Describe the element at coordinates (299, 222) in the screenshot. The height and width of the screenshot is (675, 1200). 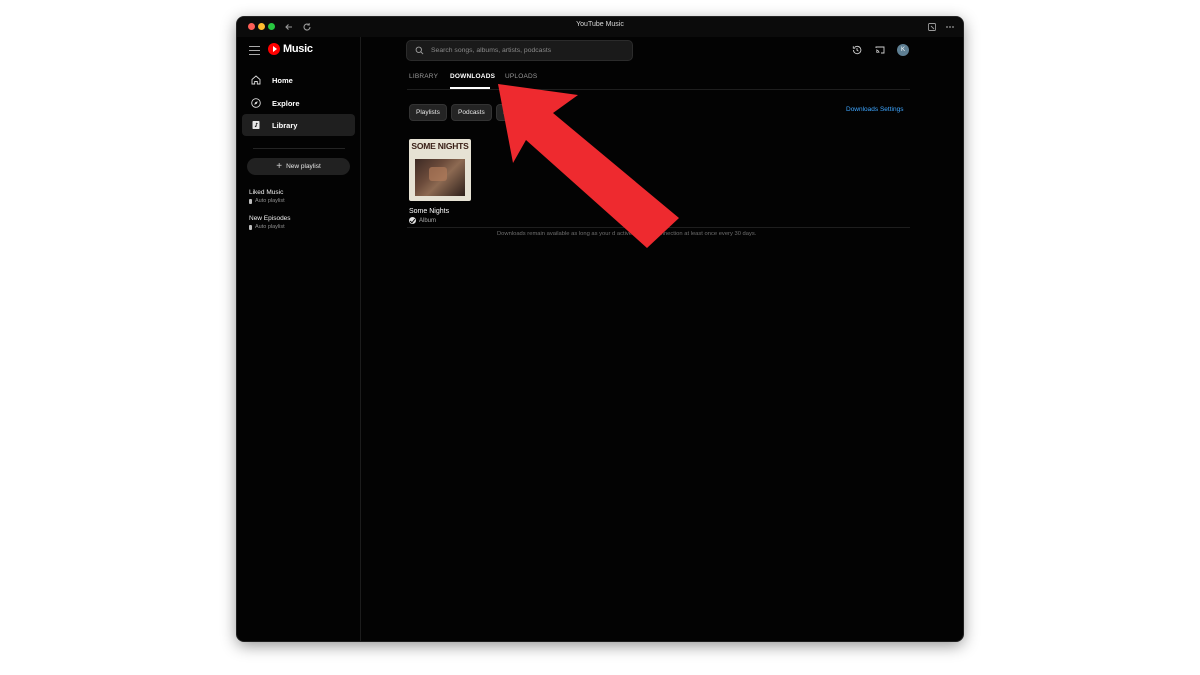
I see `playlist-item-new-episodes: New Episodes Auto playlist` at that location.